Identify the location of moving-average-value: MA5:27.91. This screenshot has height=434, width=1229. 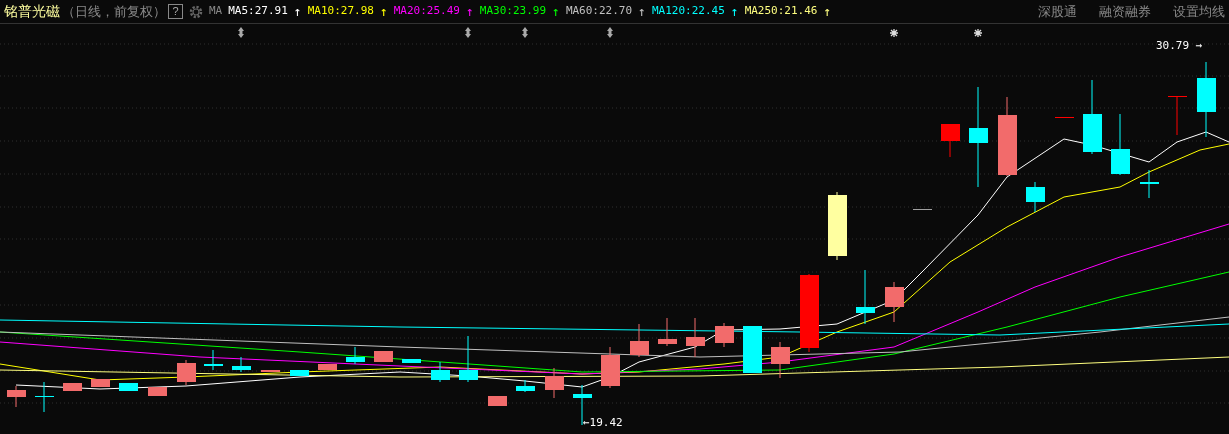
(258, 11).